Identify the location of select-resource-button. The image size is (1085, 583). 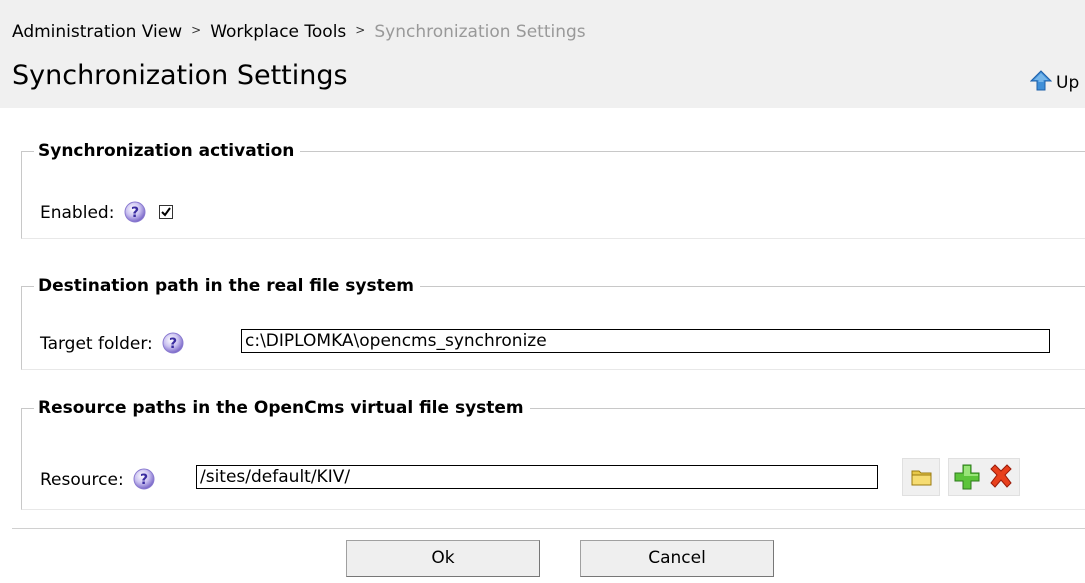
(921, 477).